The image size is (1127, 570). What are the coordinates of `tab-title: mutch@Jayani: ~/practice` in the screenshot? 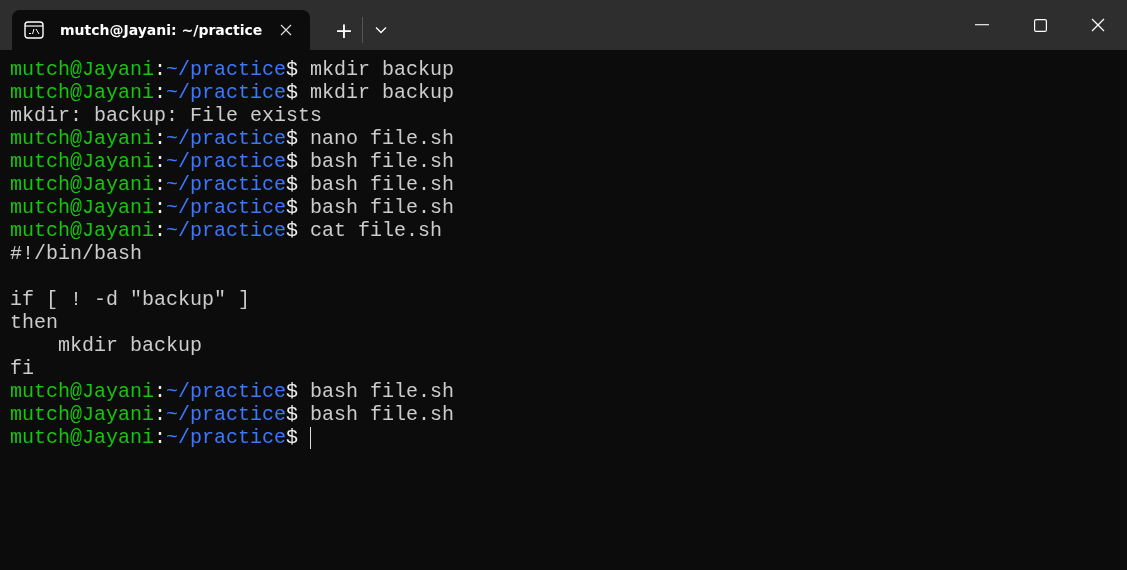 It's located at (161, 30).